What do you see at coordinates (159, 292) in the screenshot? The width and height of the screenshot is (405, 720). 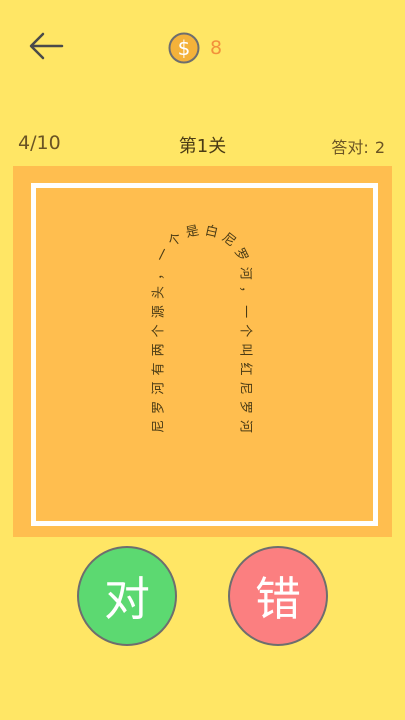 I see `quote-char: 头` at bounding box center [159, 292].